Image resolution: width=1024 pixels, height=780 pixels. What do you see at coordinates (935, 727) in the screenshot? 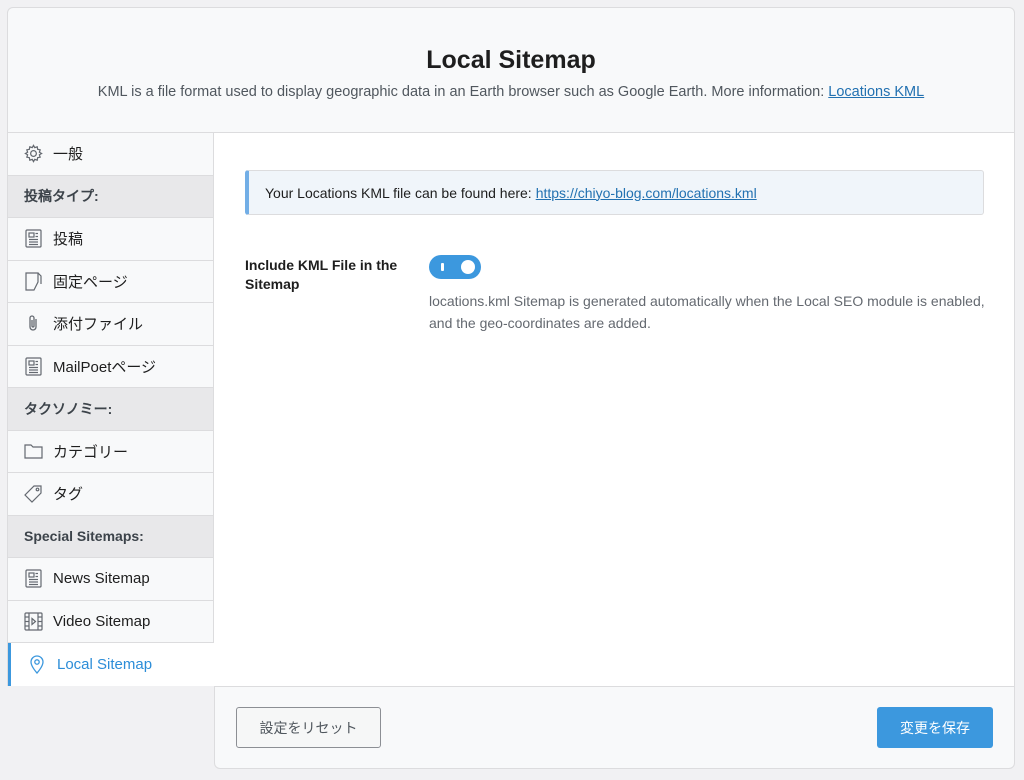
I see `save-changes-button: 変更を保存` at bounding box center [935, 727].